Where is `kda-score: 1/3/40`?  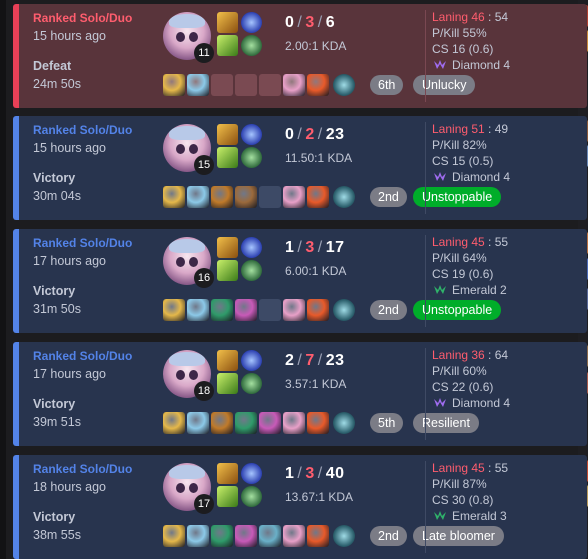
kda-score: 1/3/40 is located at coordinates (315, 473).